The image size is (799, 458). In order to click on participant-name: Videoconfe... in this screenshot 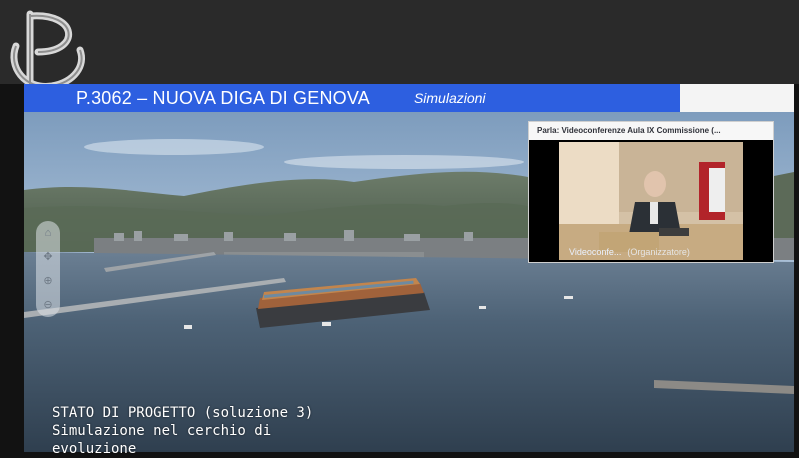, I will do `click(595, 251)`.